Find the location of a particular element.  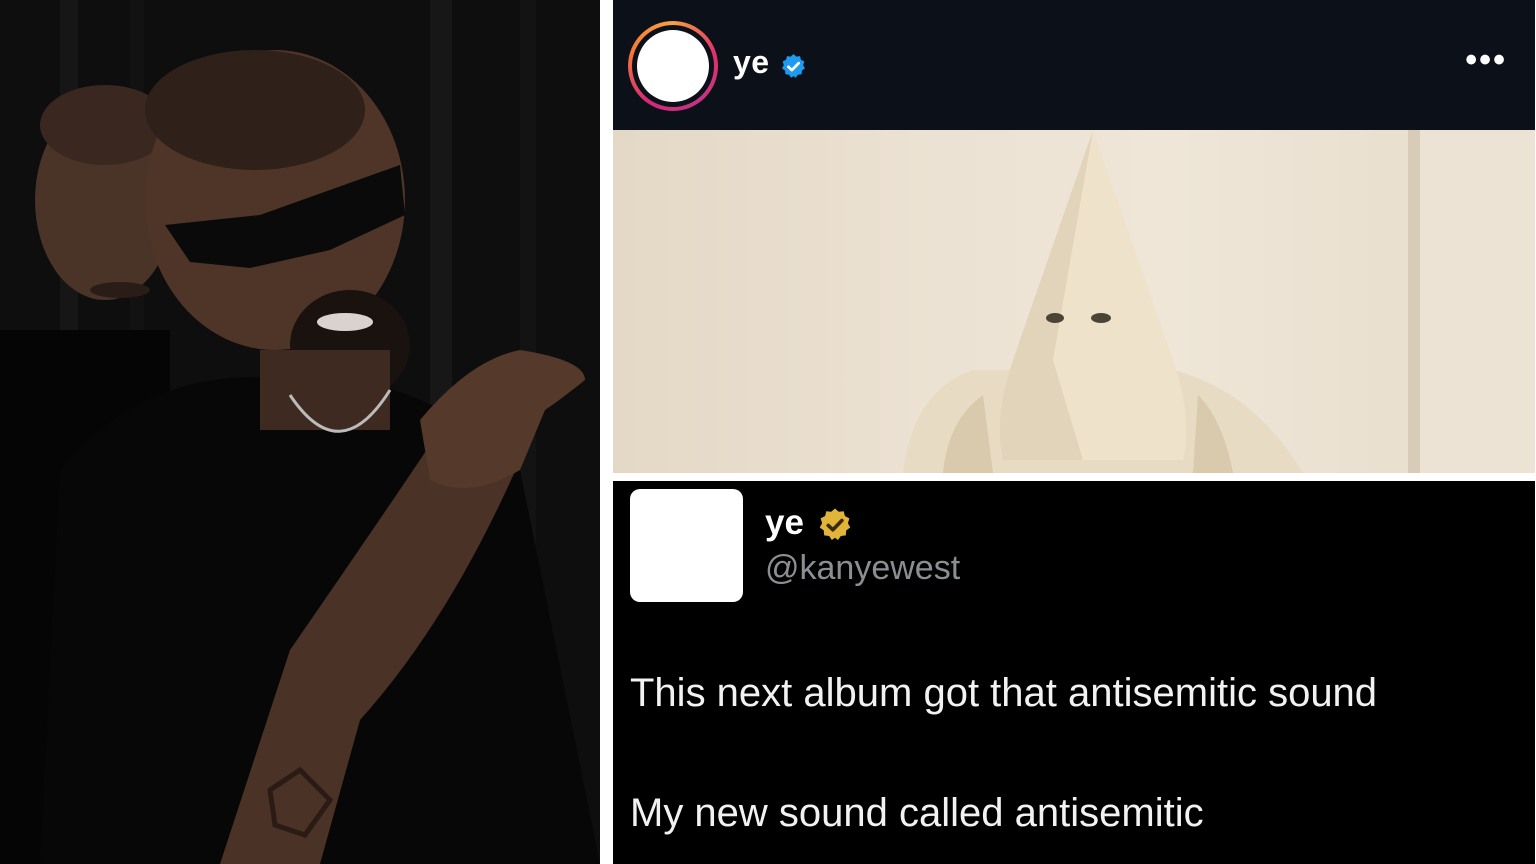

username: ye is located at coordinates (751, 62).